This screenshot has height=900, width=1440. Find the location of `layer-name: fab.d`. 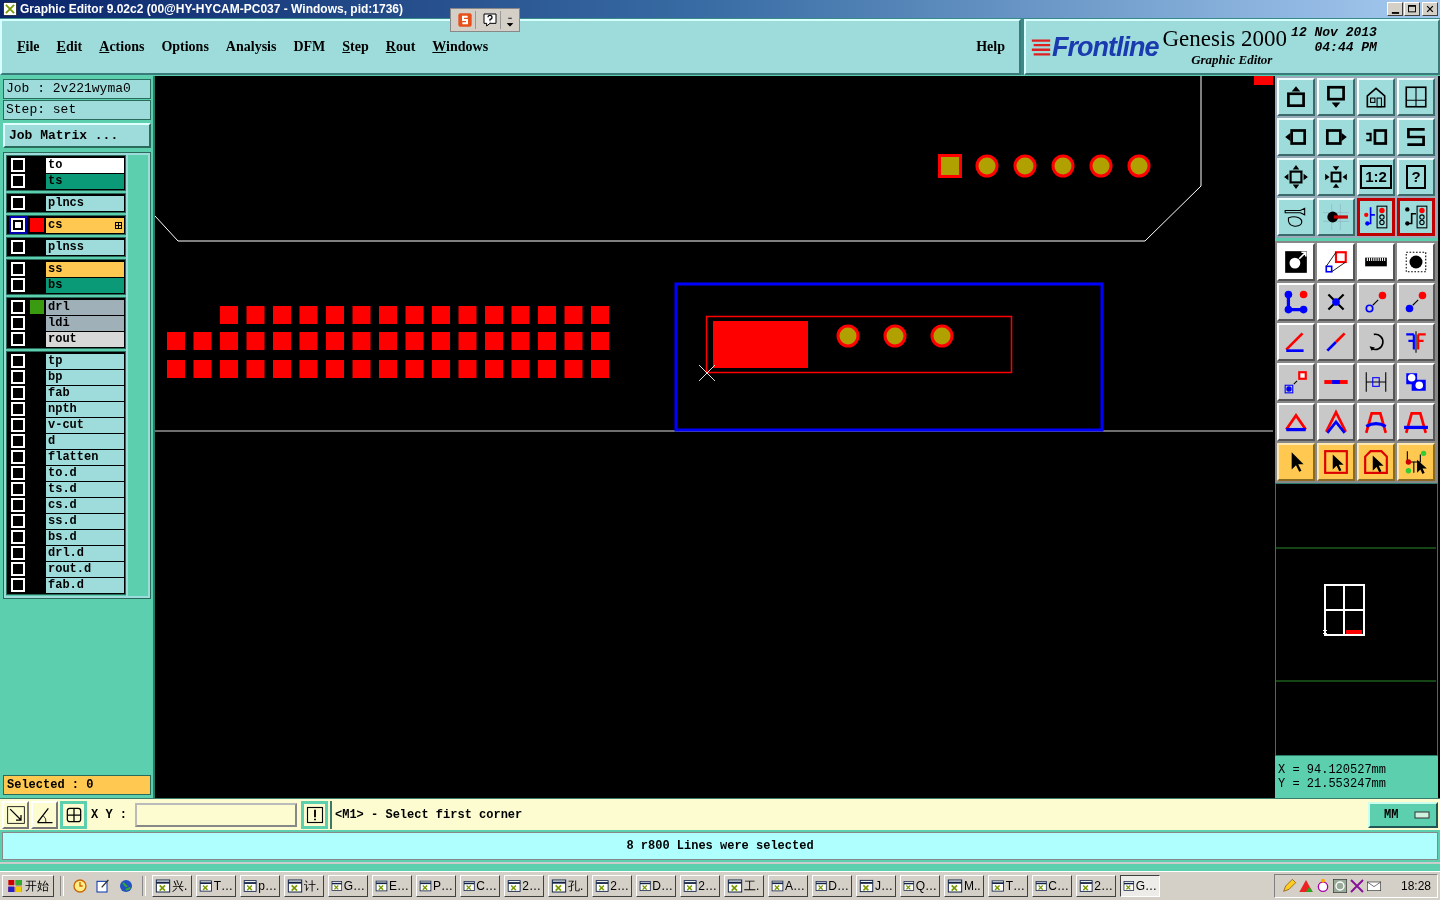

layer-name: fab.d is located at coordinates (85, 585).